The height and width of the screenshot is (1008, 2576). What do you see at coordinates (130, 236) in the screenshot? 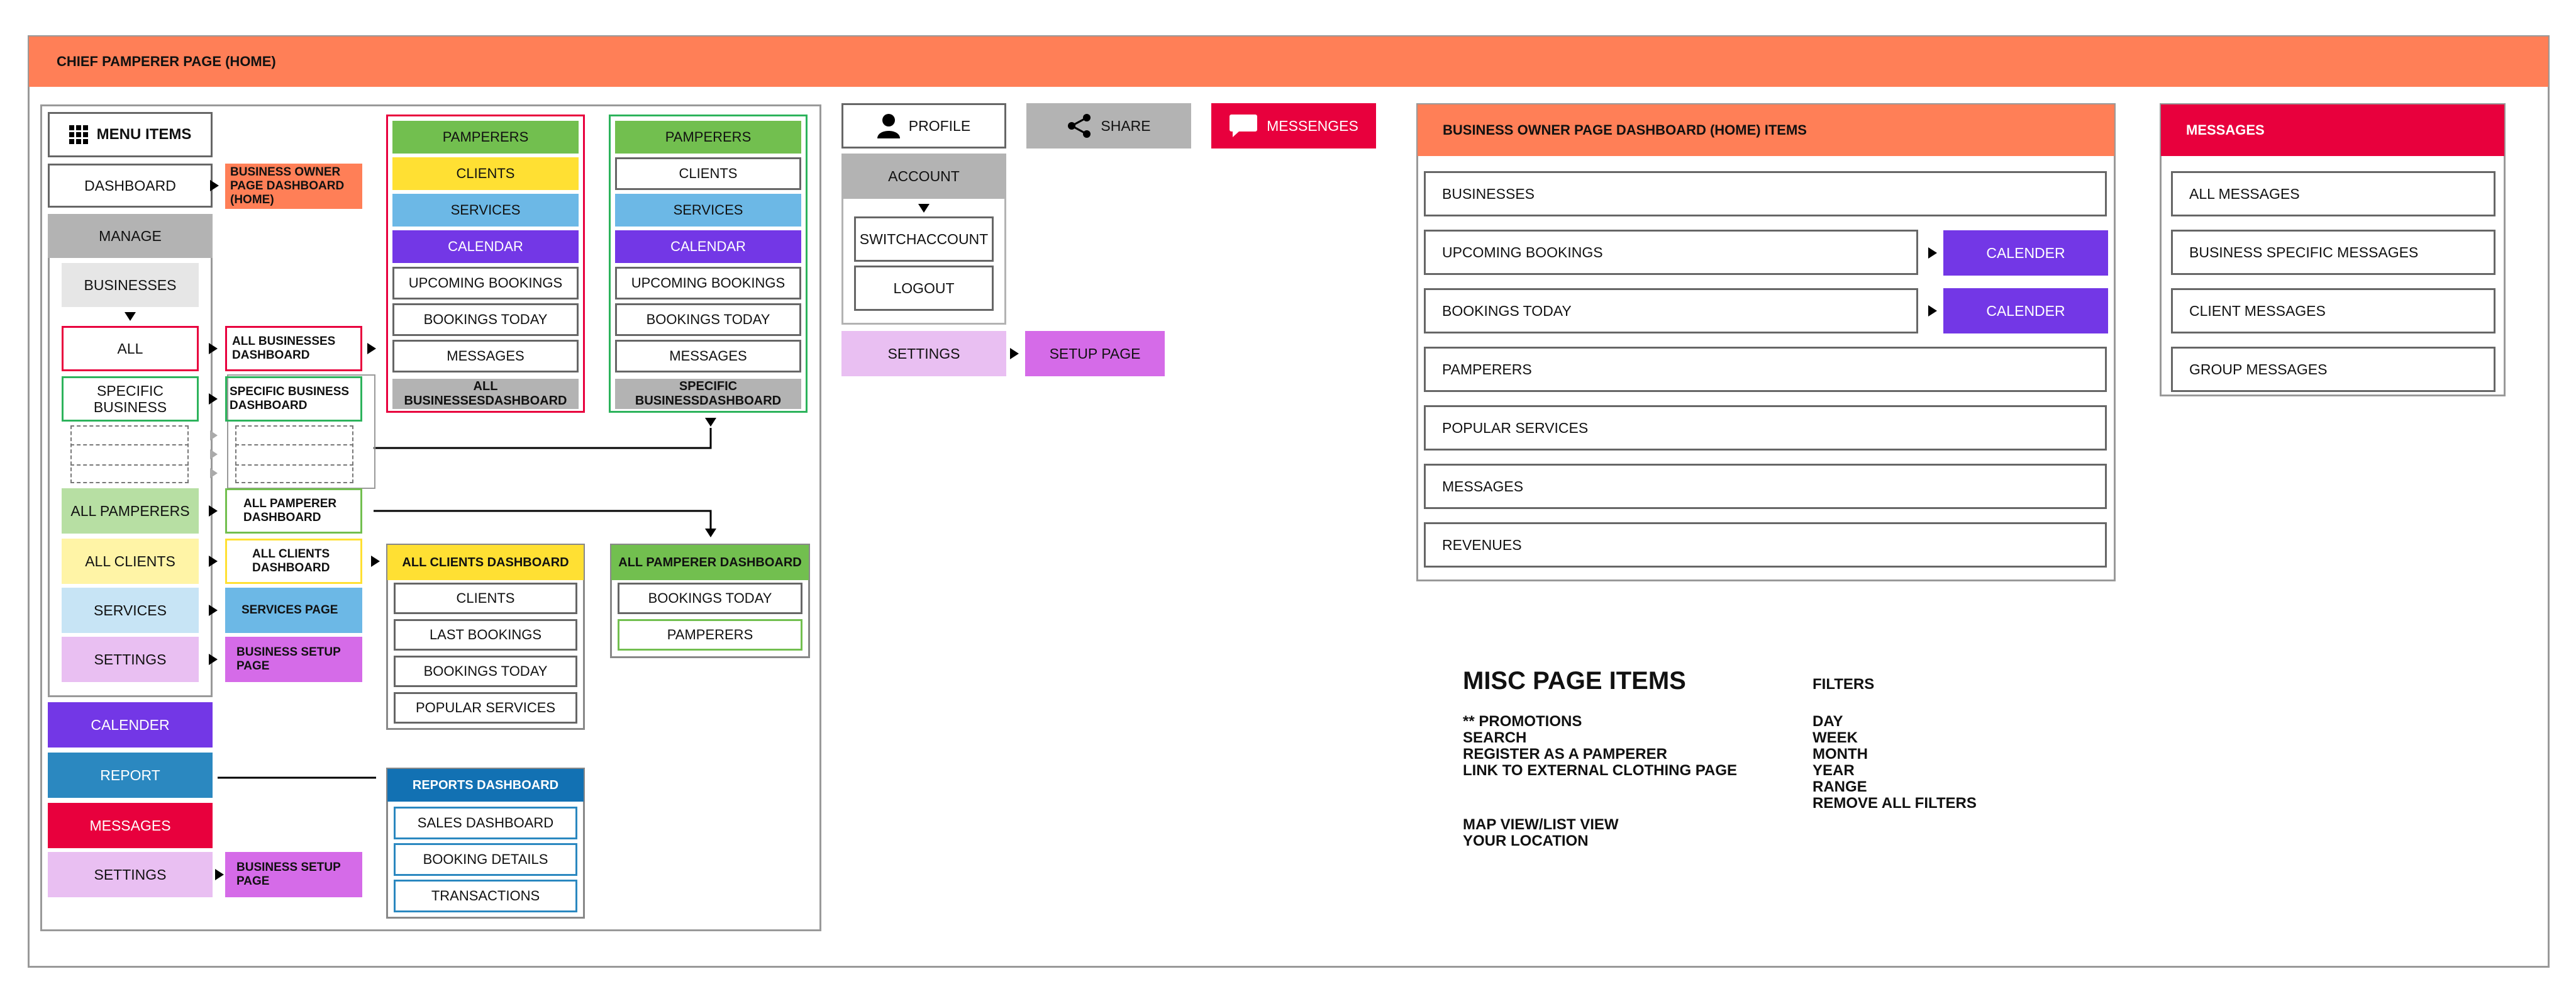
I see `menu-item-manage: MANAGE` at bounding box center [130, 236].